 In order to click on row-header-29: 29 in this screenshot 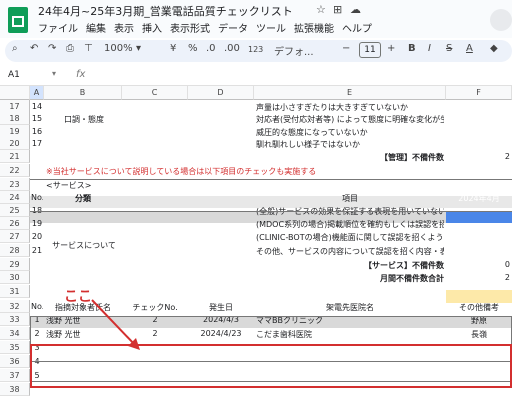, I will do `click(15, 264)`.